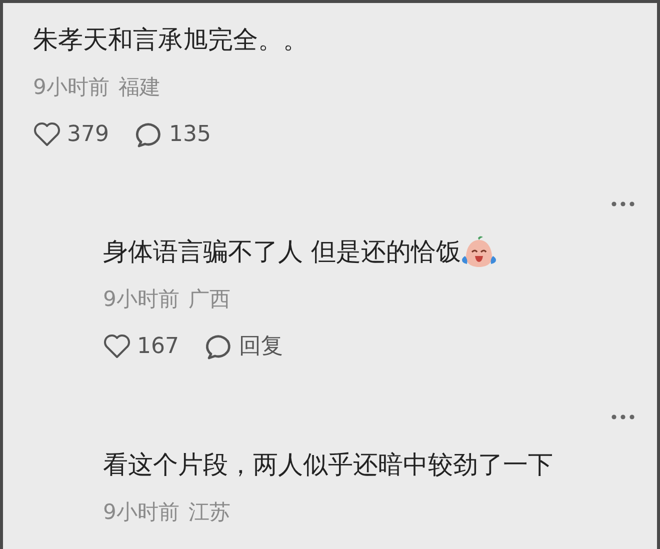 The height and width of the screenshot is (549, 660). What do you see at coordinates (209, 299) in the screenshot?
I see `location: 广西` at bounding box center [209, 299].